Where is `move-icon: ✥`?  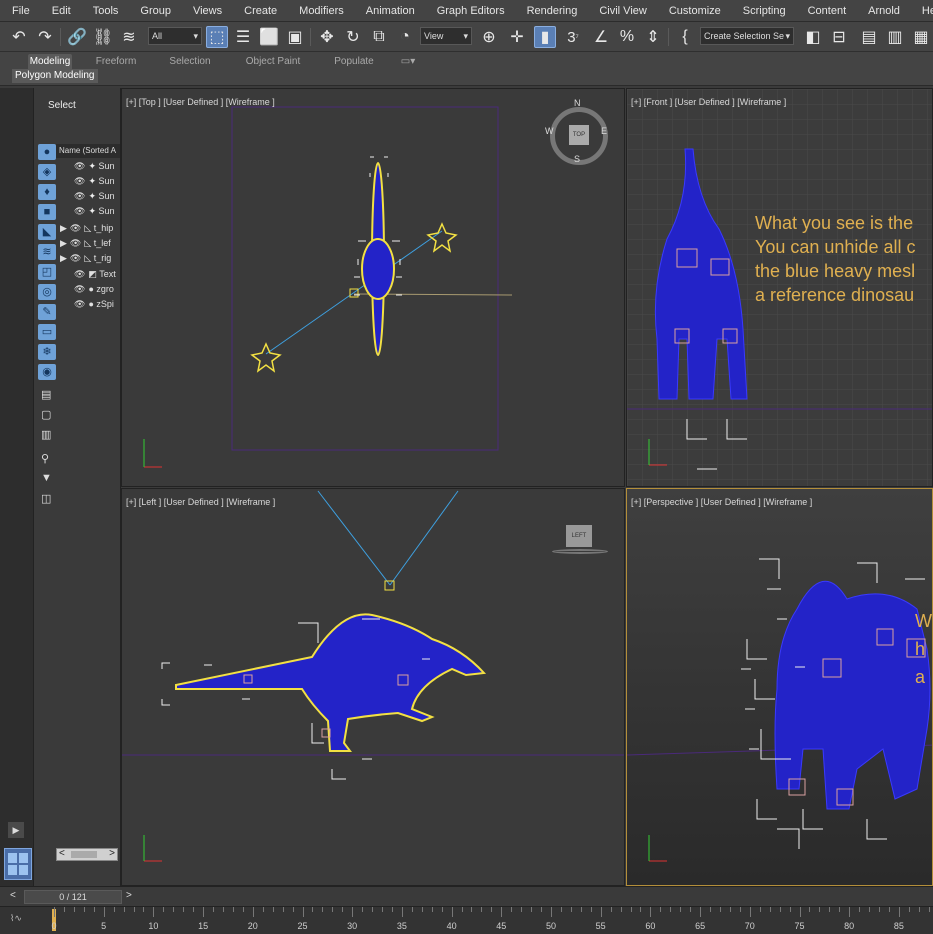
move-icon: ✥ is located at coordinates (327, 37).